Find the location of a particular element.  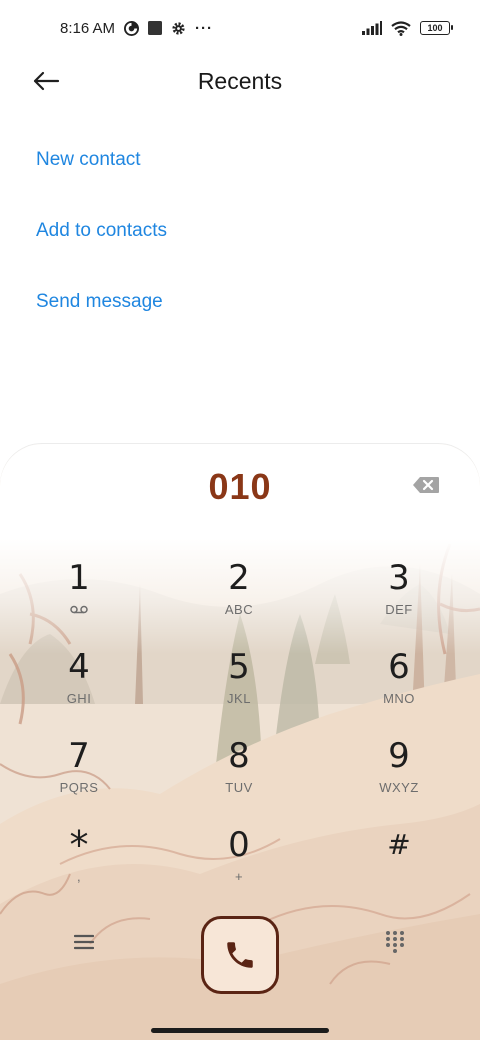

key-digit: 6 is located at coordinates (399, 667).